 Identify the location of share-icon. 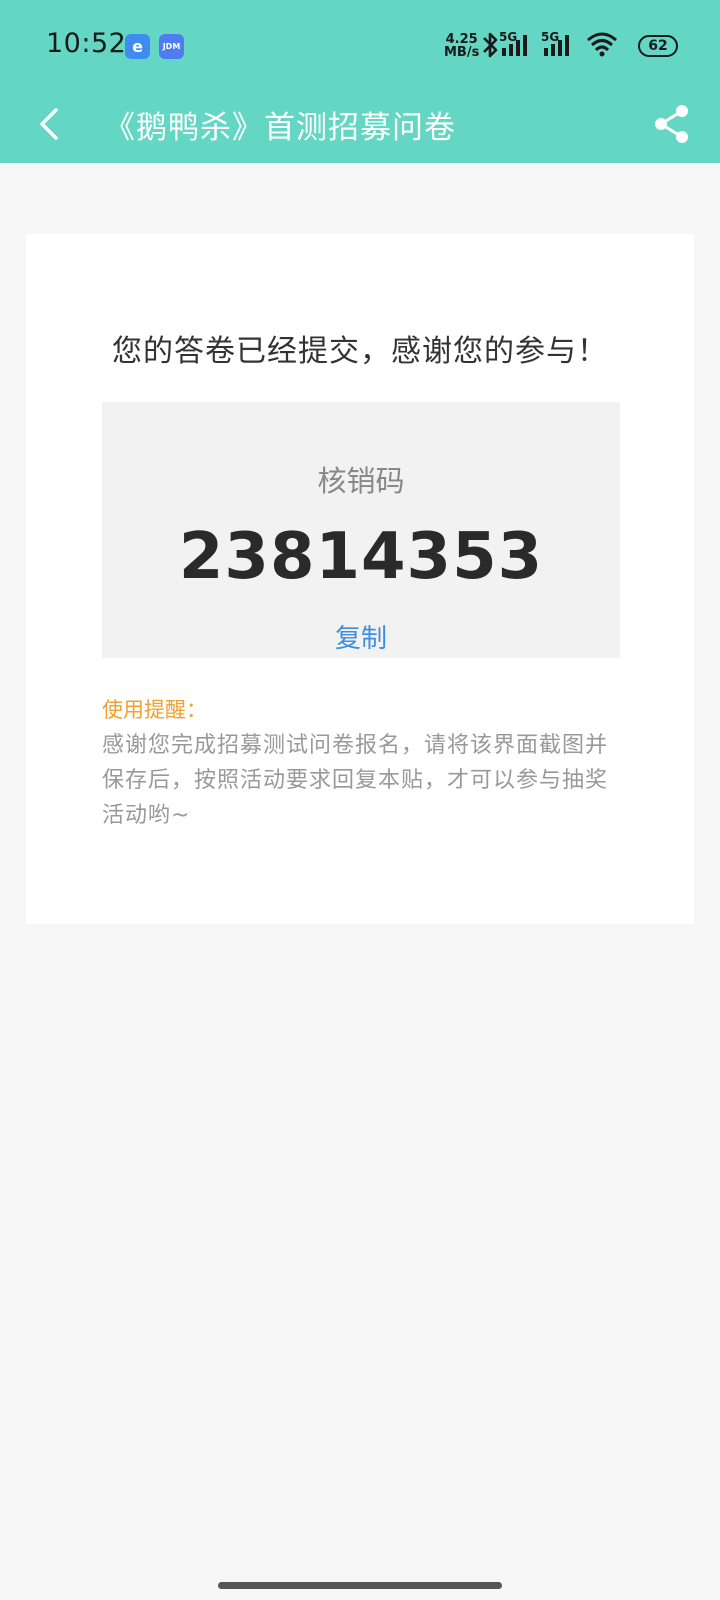
(672, 124).